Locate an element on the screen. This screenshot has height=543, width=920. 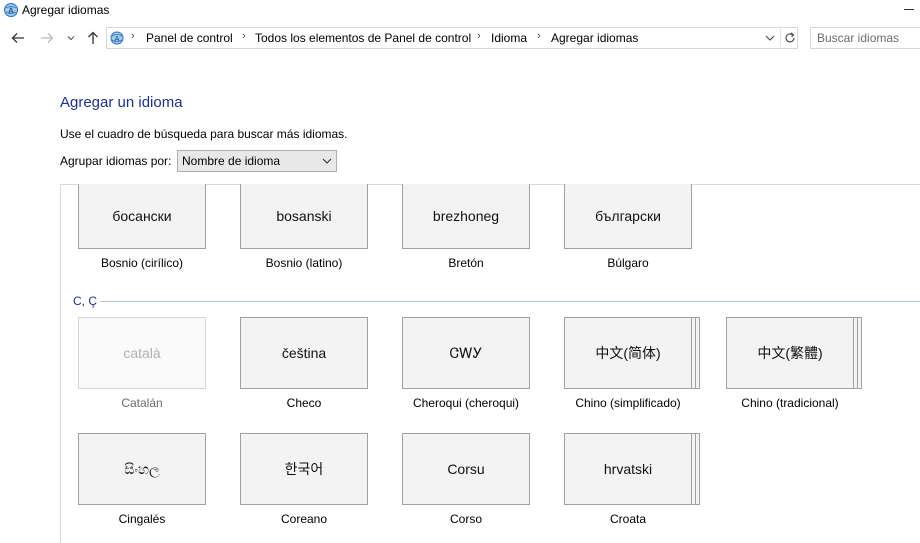
back-button is located at coordinates (18, 38).